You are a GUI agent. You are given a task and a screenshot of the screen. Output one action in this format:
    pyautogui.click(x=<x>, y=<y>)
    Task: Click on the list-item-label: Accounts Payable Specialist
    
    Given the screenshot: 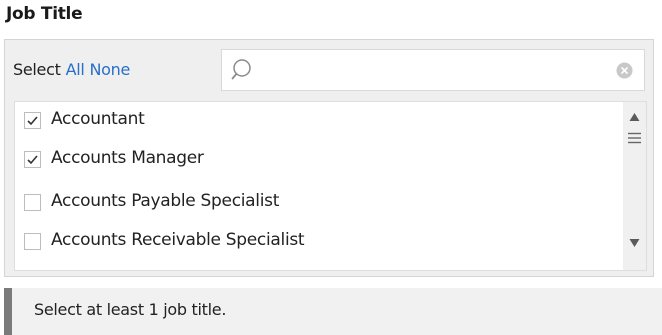 What is the action you would take?
    pyautogui.click(x=165, y=201)
    